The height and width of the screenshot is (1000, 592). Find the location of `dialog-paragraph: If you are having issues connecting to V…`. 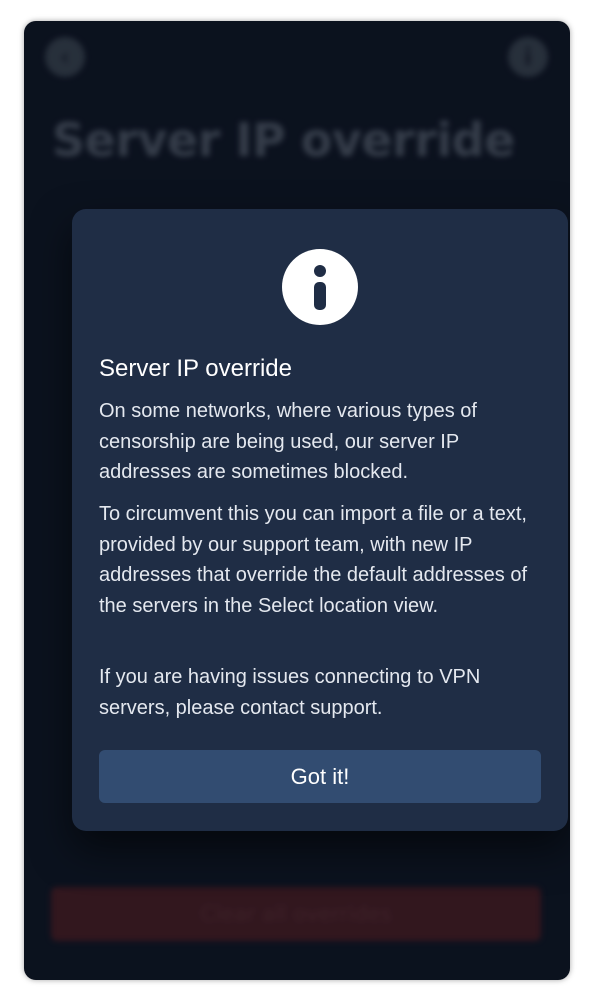

dialog-paragraph: If you are having issues connecting to V… is located at coordinates (290, 692).